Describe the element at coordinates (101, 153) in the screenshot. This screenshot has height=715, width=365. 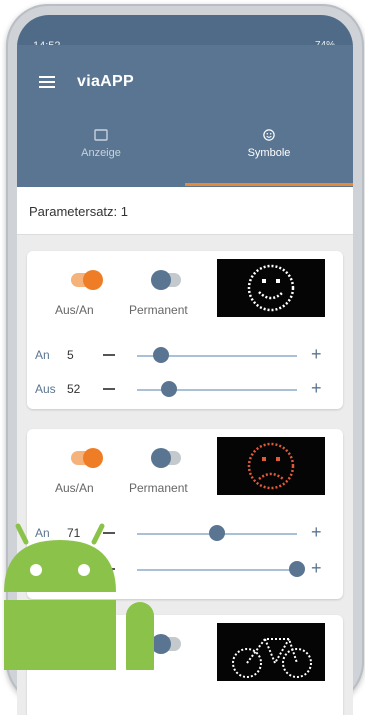
I see `tab-anzeige-label: Anzeige` at that location.